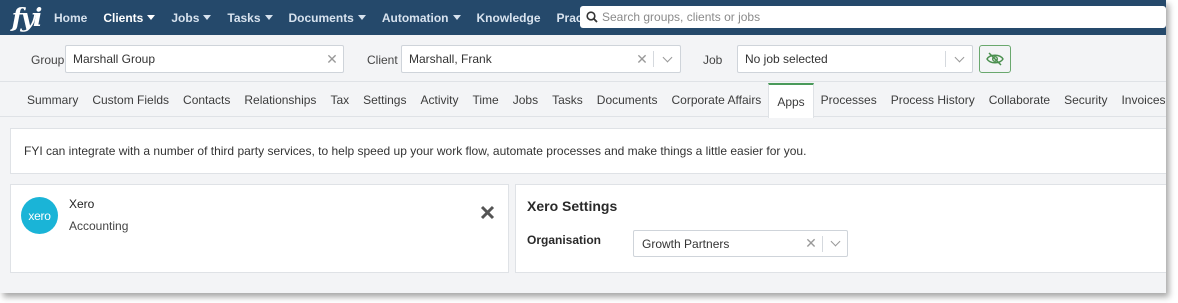 The width and height of the screenshot is (1178, 303). What do you see at coordinates (1019, 100) in the screenshot?
I see `tab-collaborate: Collaborate` at bounding box center [1019, 100].